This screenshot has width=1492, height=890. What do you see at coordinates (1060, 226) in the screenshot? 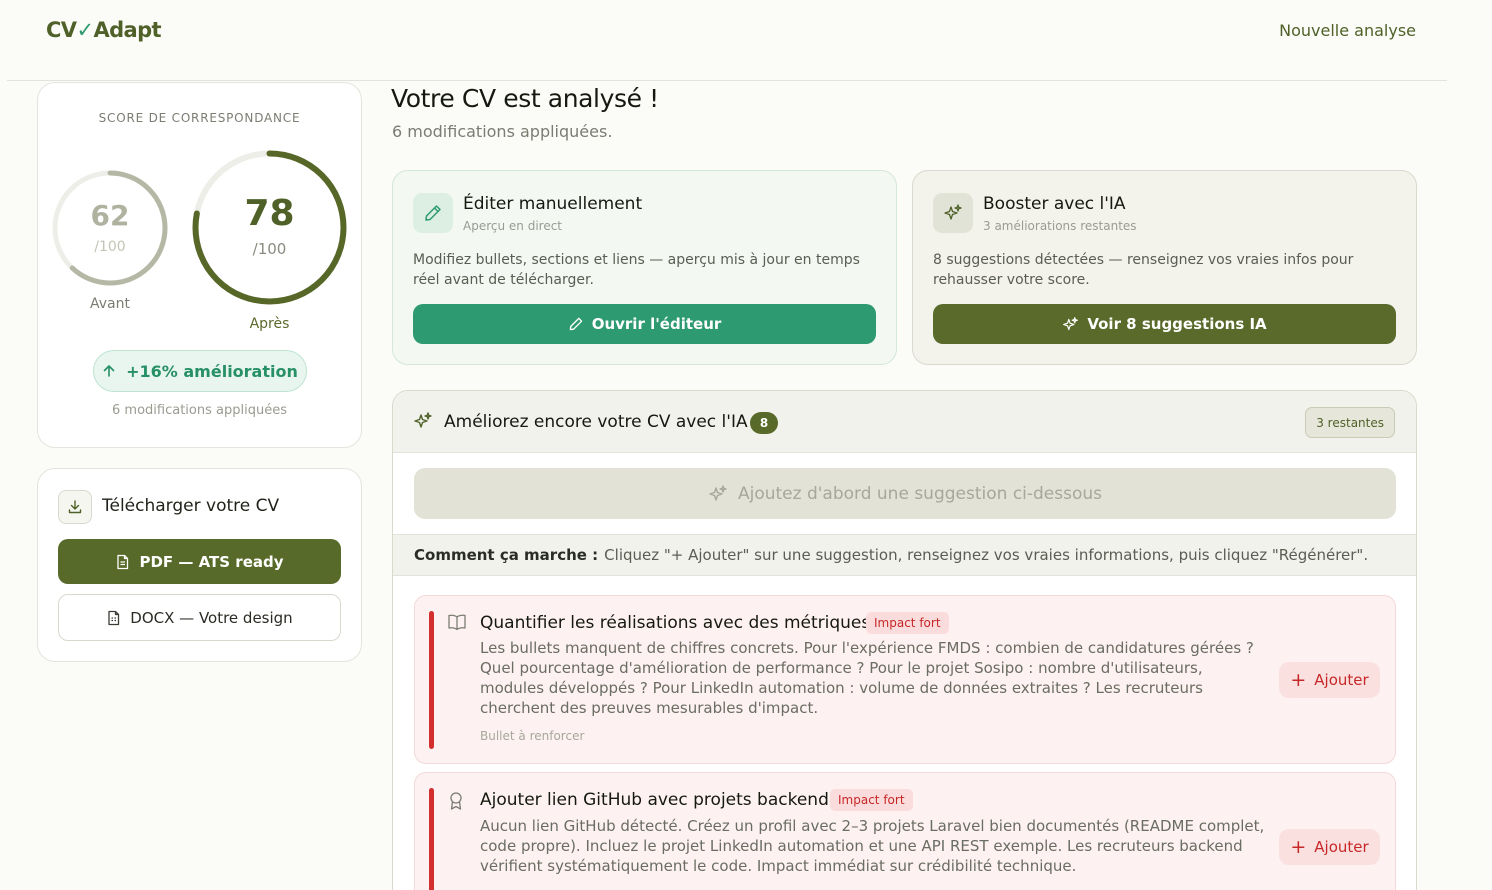
I see `ai-boost-subtitle: 3 améliorations restantes` at bounding box center [1060, 226].